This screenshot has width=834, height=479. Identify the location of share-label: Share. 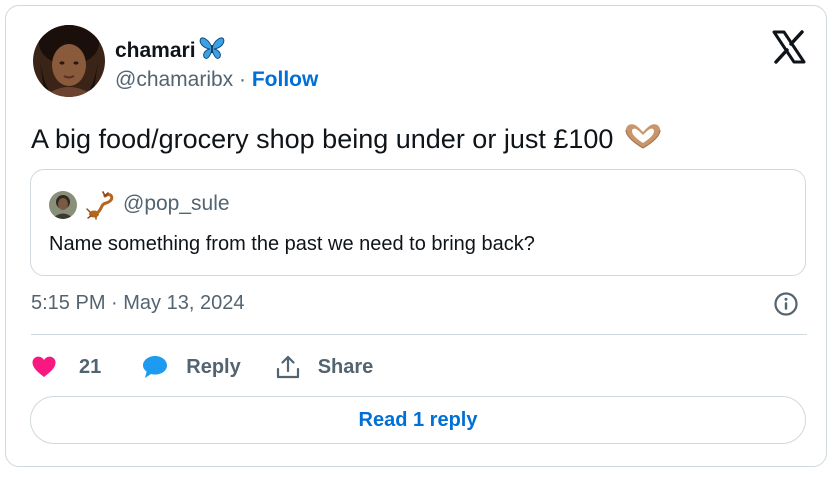
(345, 366).